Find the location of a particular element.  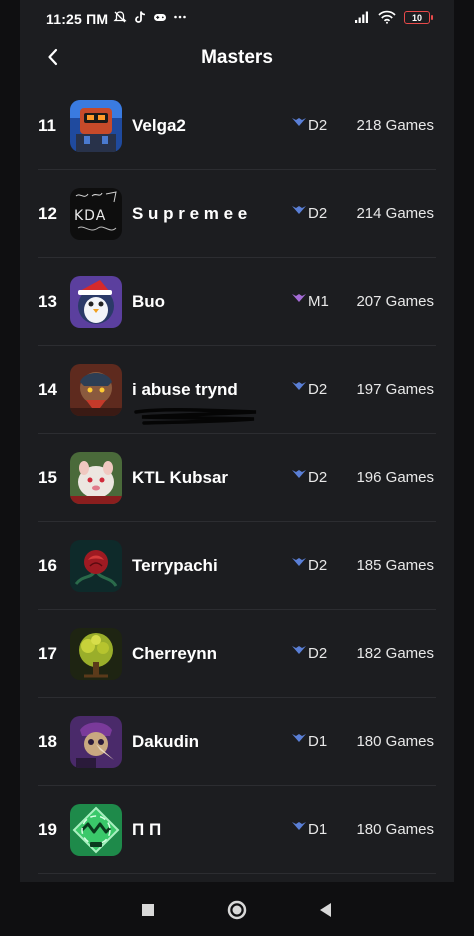

player-name: Terrypachi is located at coordinates (175, 565).